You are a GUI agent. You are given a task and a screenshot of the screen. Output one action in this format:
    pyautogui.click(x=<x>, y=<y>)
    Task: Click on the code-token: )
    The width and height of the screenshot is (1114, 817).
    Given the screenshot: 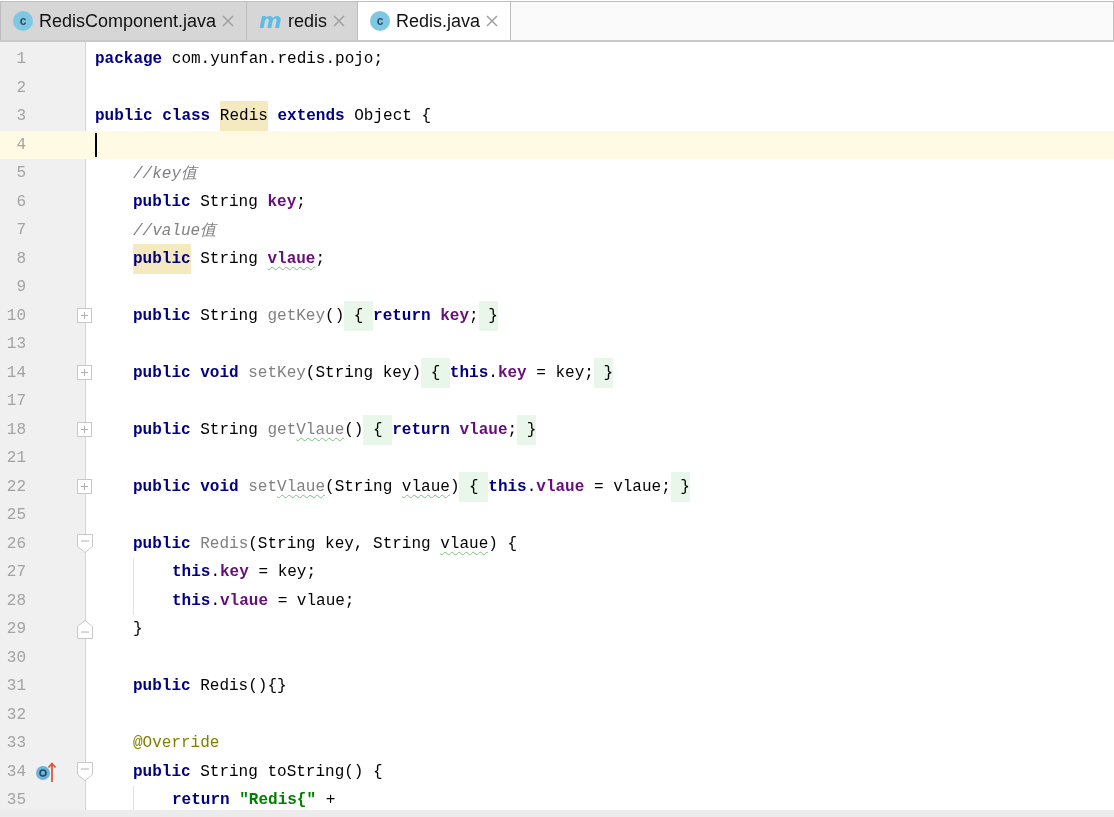 What is the action you would take?
    pyautogui.click(x=454, y=487)
    